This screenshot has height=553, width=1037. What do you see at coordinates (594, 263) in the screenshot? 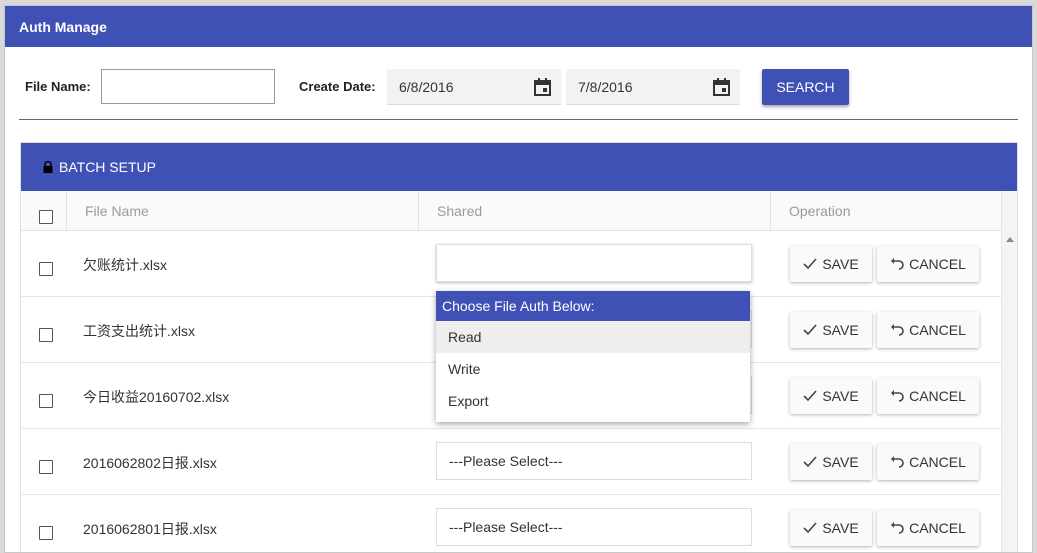
I see `shared-select` at bounding box center [594, 263].